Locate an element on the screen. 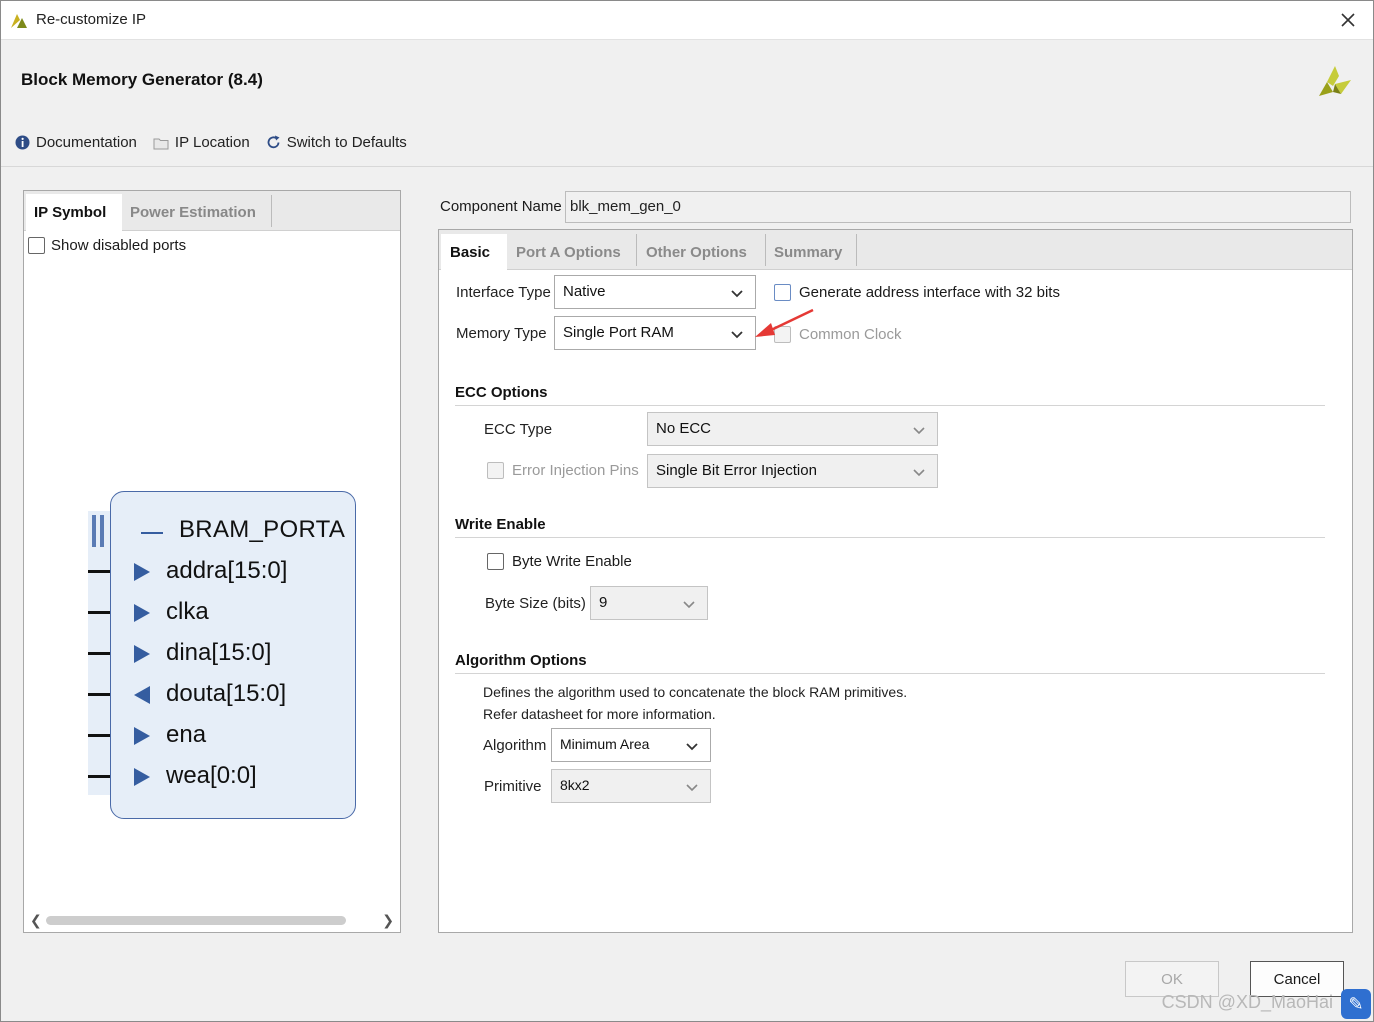 The image size is (1374, 1022). interface-type-label: Interface Type is located at coordinates (503, 292).